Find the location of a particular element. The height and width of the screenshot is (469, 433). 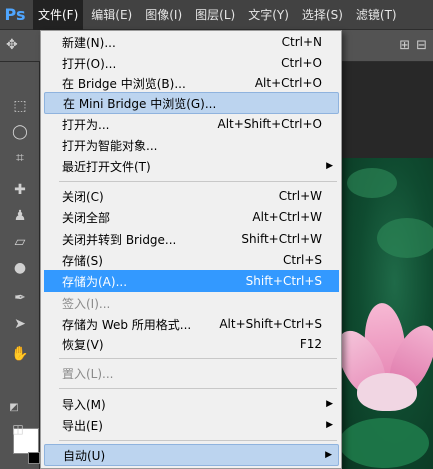

photoshop-logo: Ps is located at coordinates (15, 14).